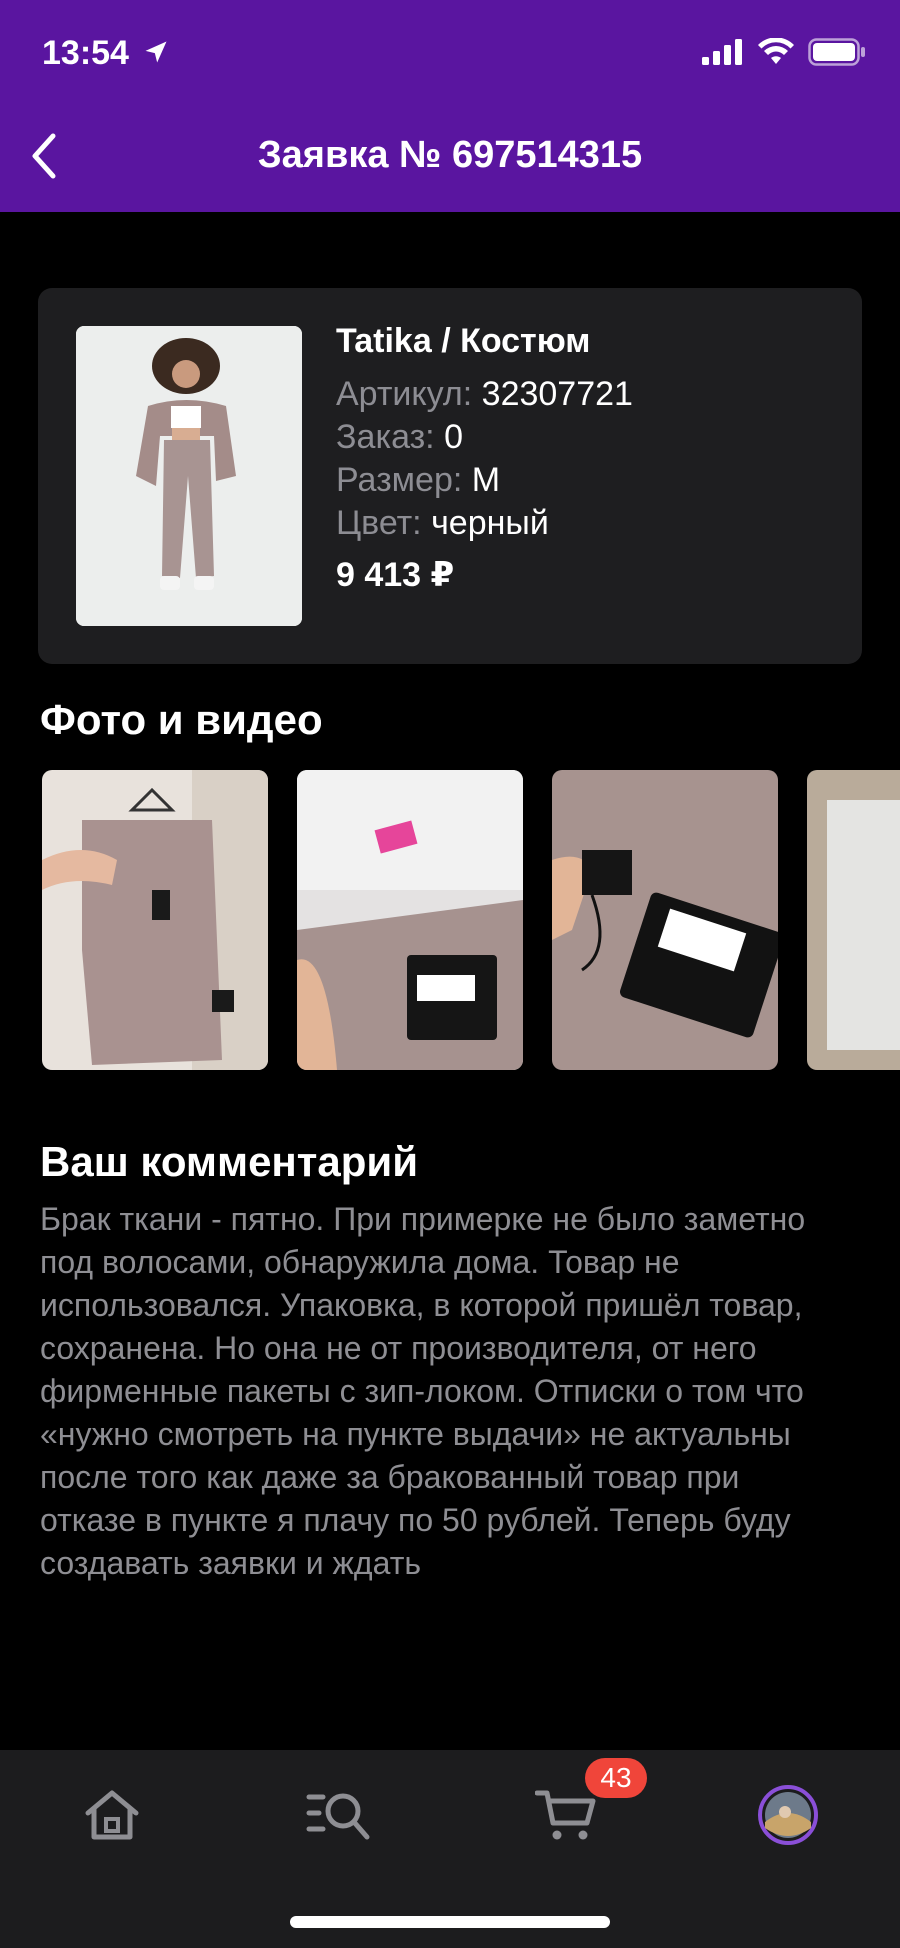 The image size is (900, 1948). Describe the element at coordinates (565, 1815) in the screenshot. I see `cart-icon` at that location.